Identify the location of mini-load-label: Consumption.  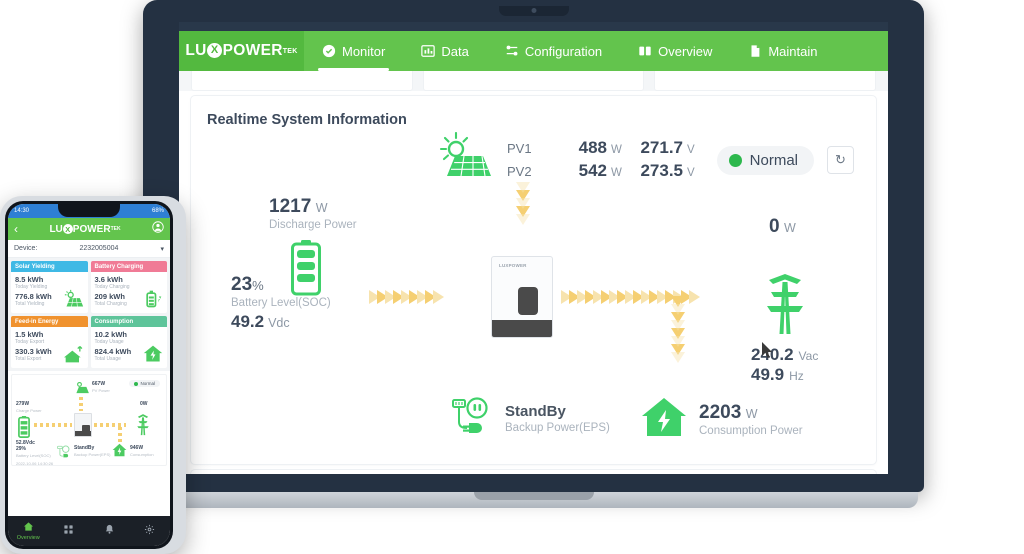
(142, 454).